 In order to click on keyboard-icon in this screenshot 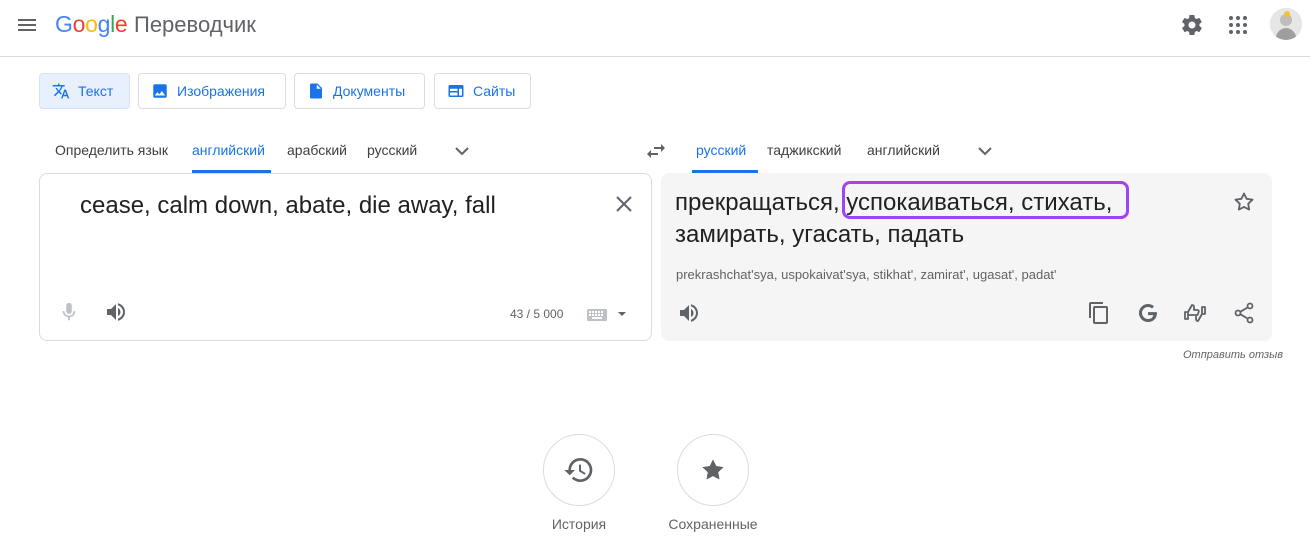, I will do `click(597, 315)`.